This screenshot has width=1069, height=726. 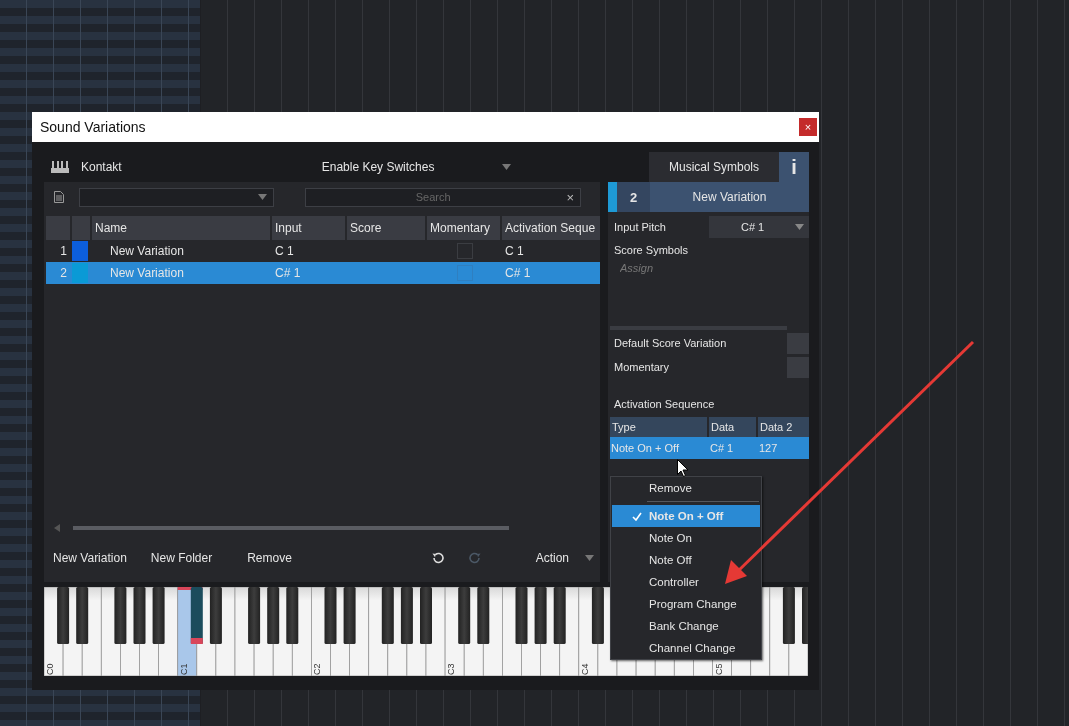 I want to click on clear-icon: ×, so click(x=570, y=197).